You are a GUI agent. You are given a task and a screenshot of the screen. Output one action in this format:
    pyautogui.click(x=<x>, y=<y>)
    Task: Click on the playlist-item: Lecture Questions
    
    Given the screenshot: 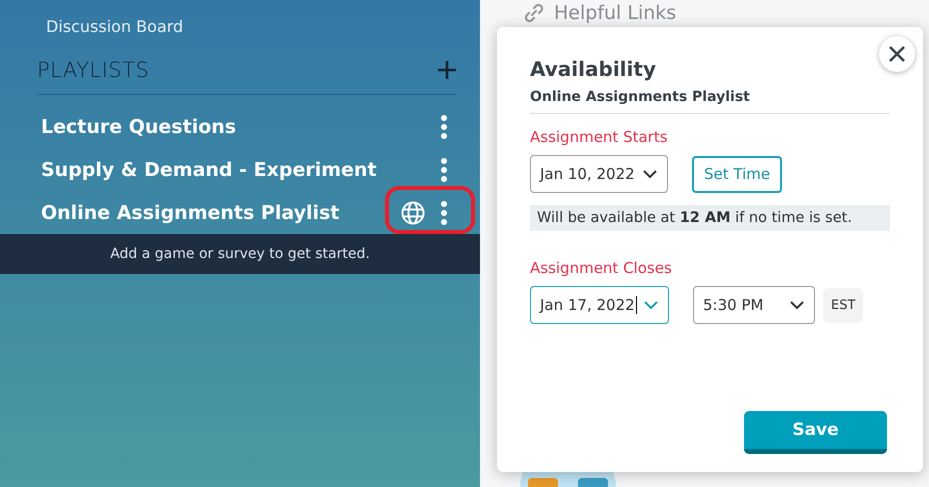 What is the action you would take?
    pyautogui.click(x=241, y=127)
    